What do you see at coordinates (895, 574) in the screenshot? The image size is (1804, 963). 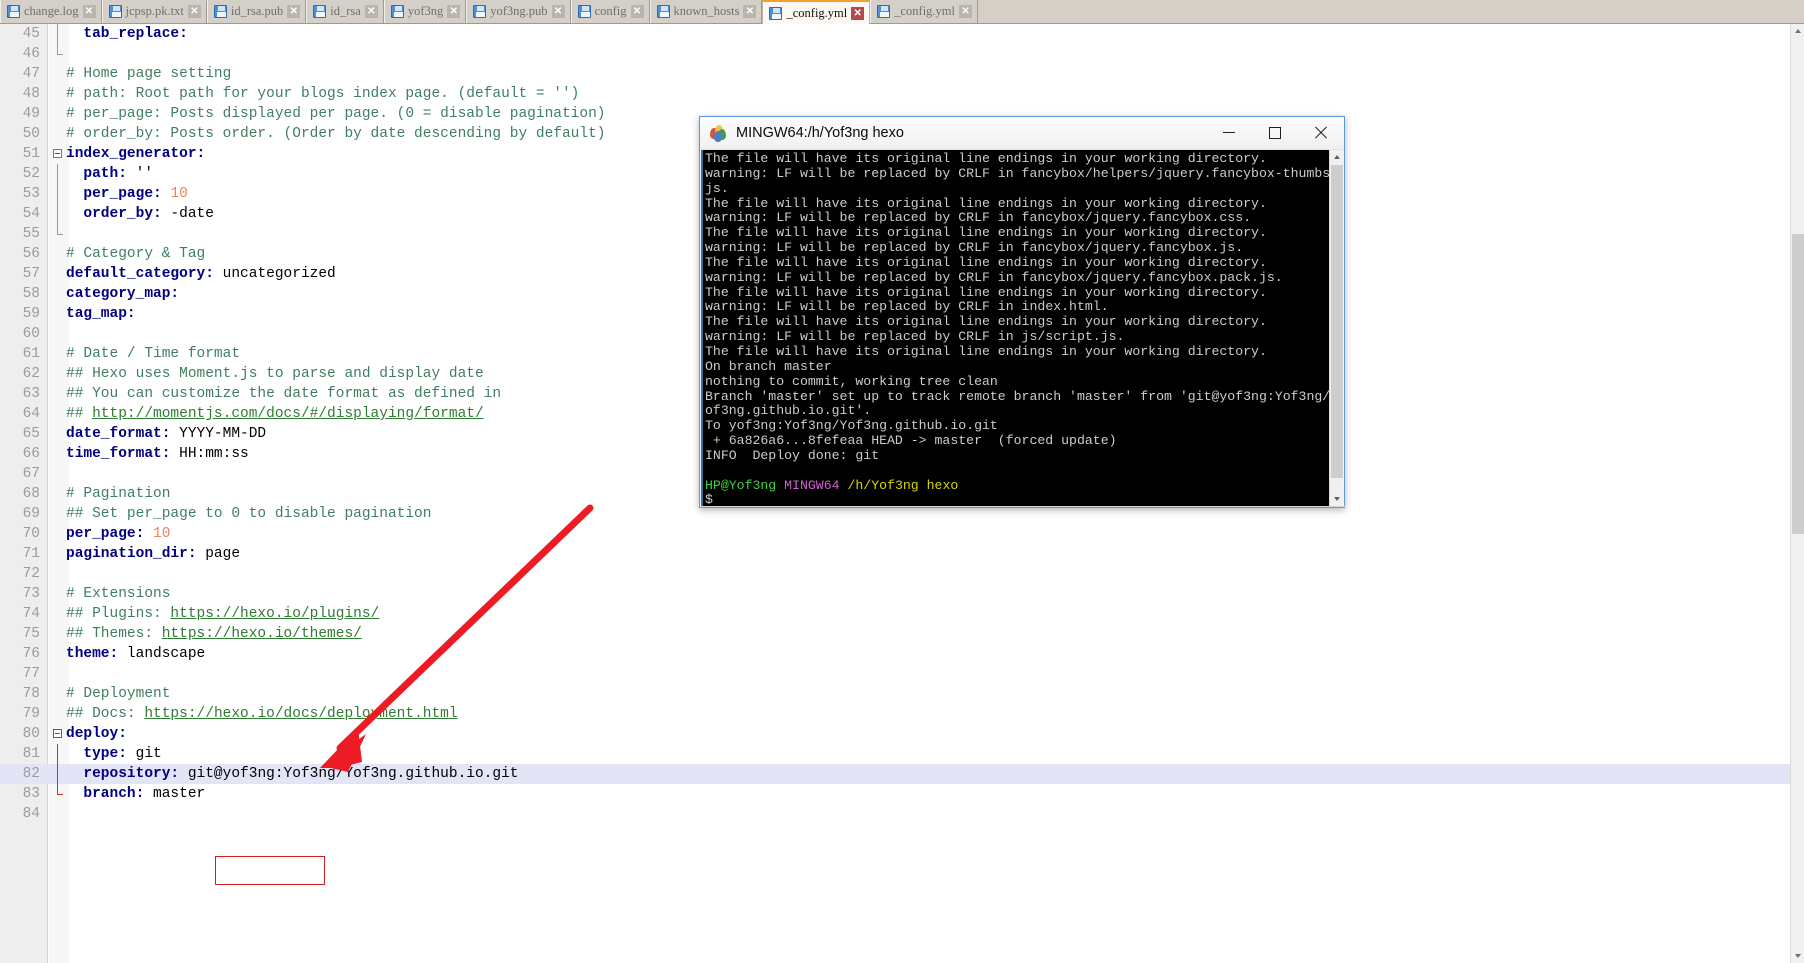 I see `code-line: 72` at bounding box center [895, 574].